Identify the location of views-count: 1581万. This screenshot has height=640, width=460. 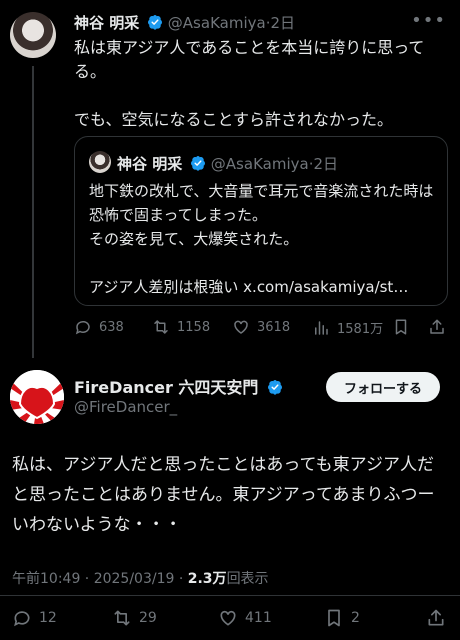
(360, 329).